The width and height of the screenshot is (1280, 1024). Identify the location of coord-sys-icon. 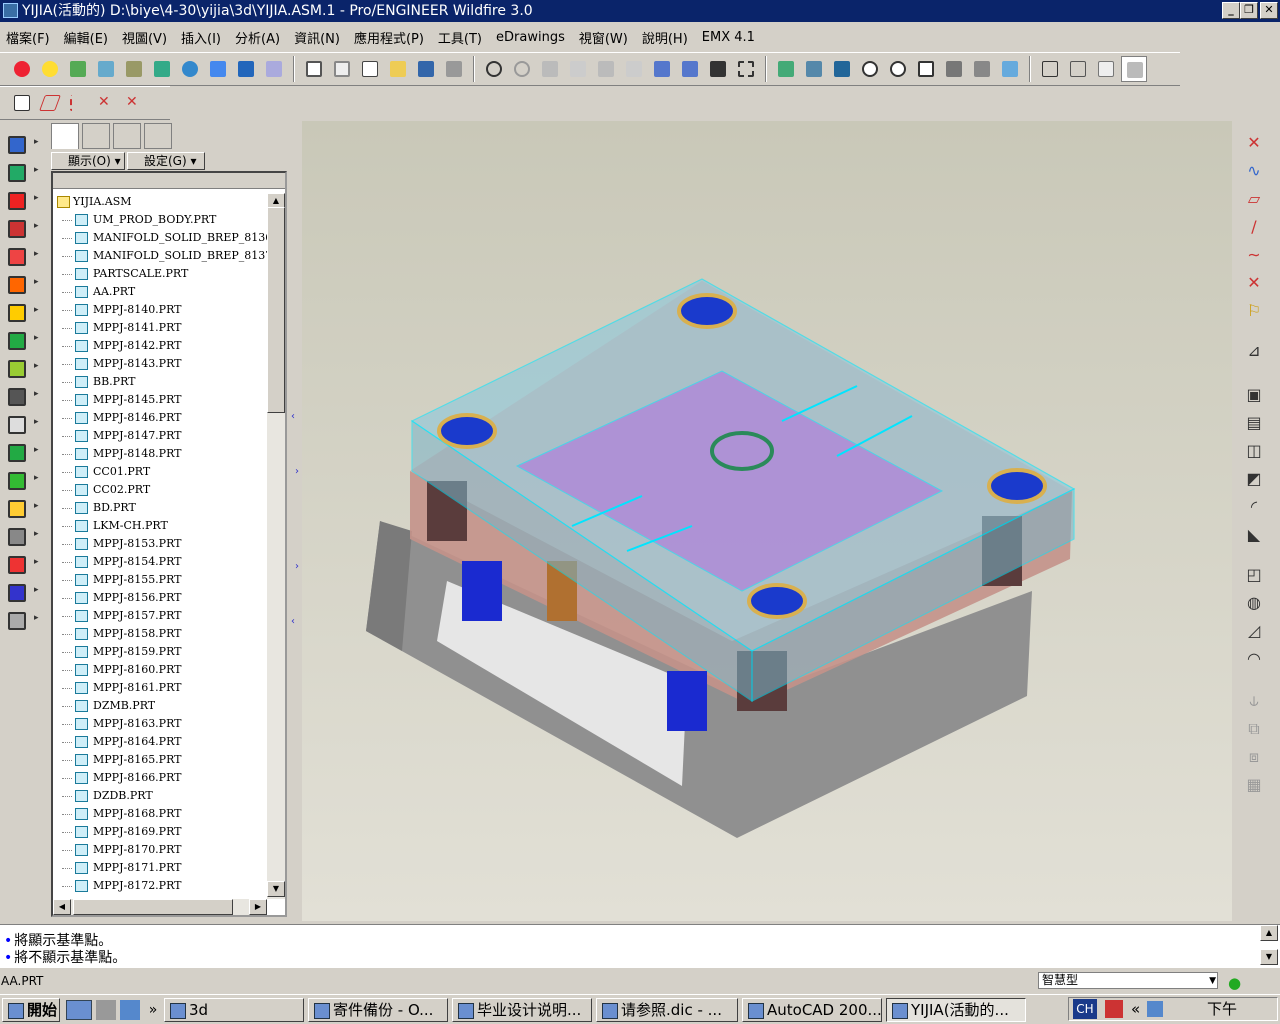
(162, 69).